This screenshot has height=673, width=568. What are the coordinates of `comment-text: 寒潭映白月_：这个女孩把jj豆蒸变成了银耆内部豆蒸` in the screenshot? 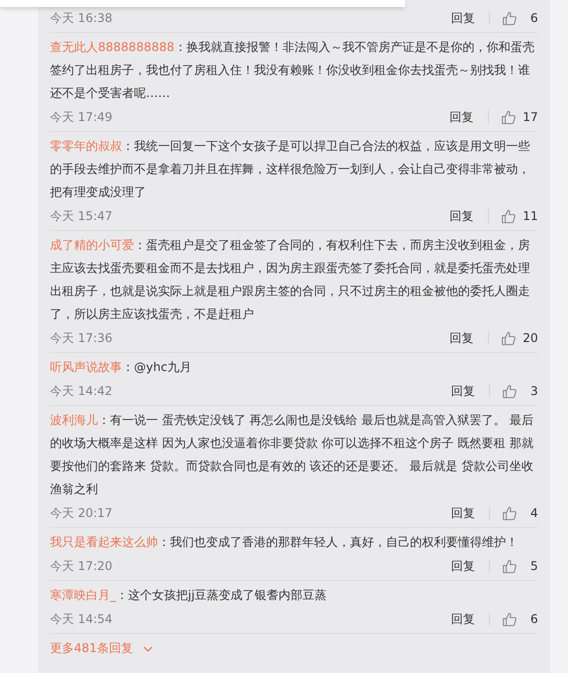 It's located at (189, 595).